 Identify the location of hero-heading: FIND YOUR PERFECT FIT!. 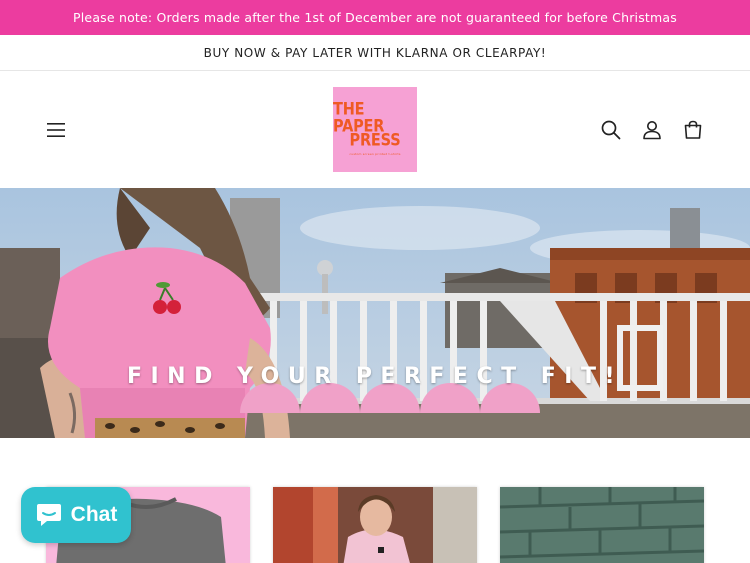
(375, 376).